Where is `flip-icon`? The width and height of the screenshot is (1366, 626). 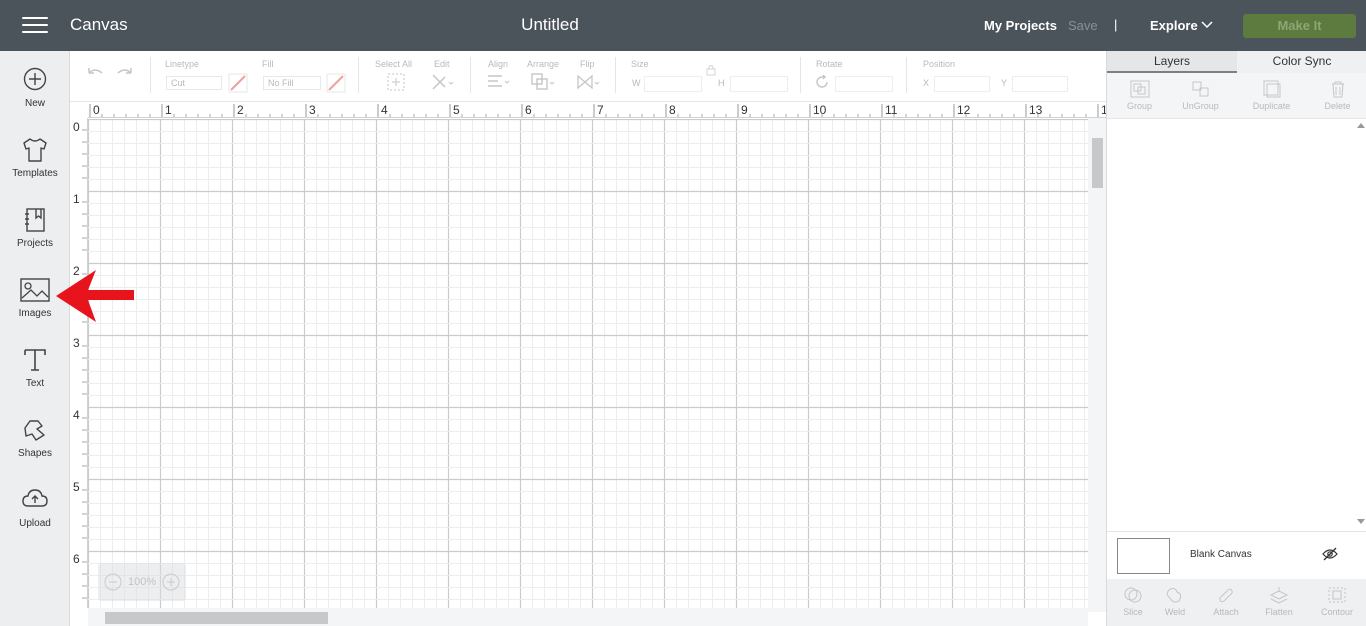 flip-icon is located at coordinates (589, 82).